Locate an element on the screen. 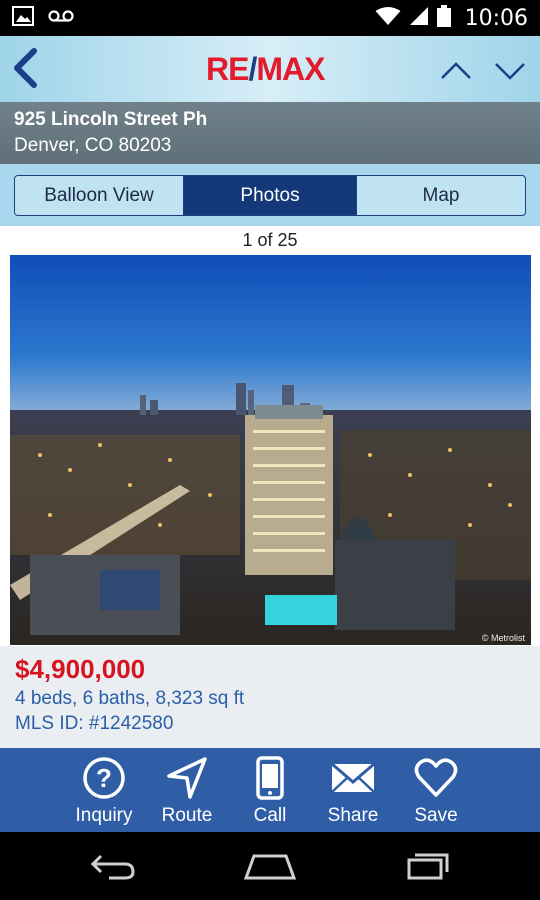 Image resolution: width=540 pixels, height=900 pixels. call-button: Call is located at coordinates (270, 790).